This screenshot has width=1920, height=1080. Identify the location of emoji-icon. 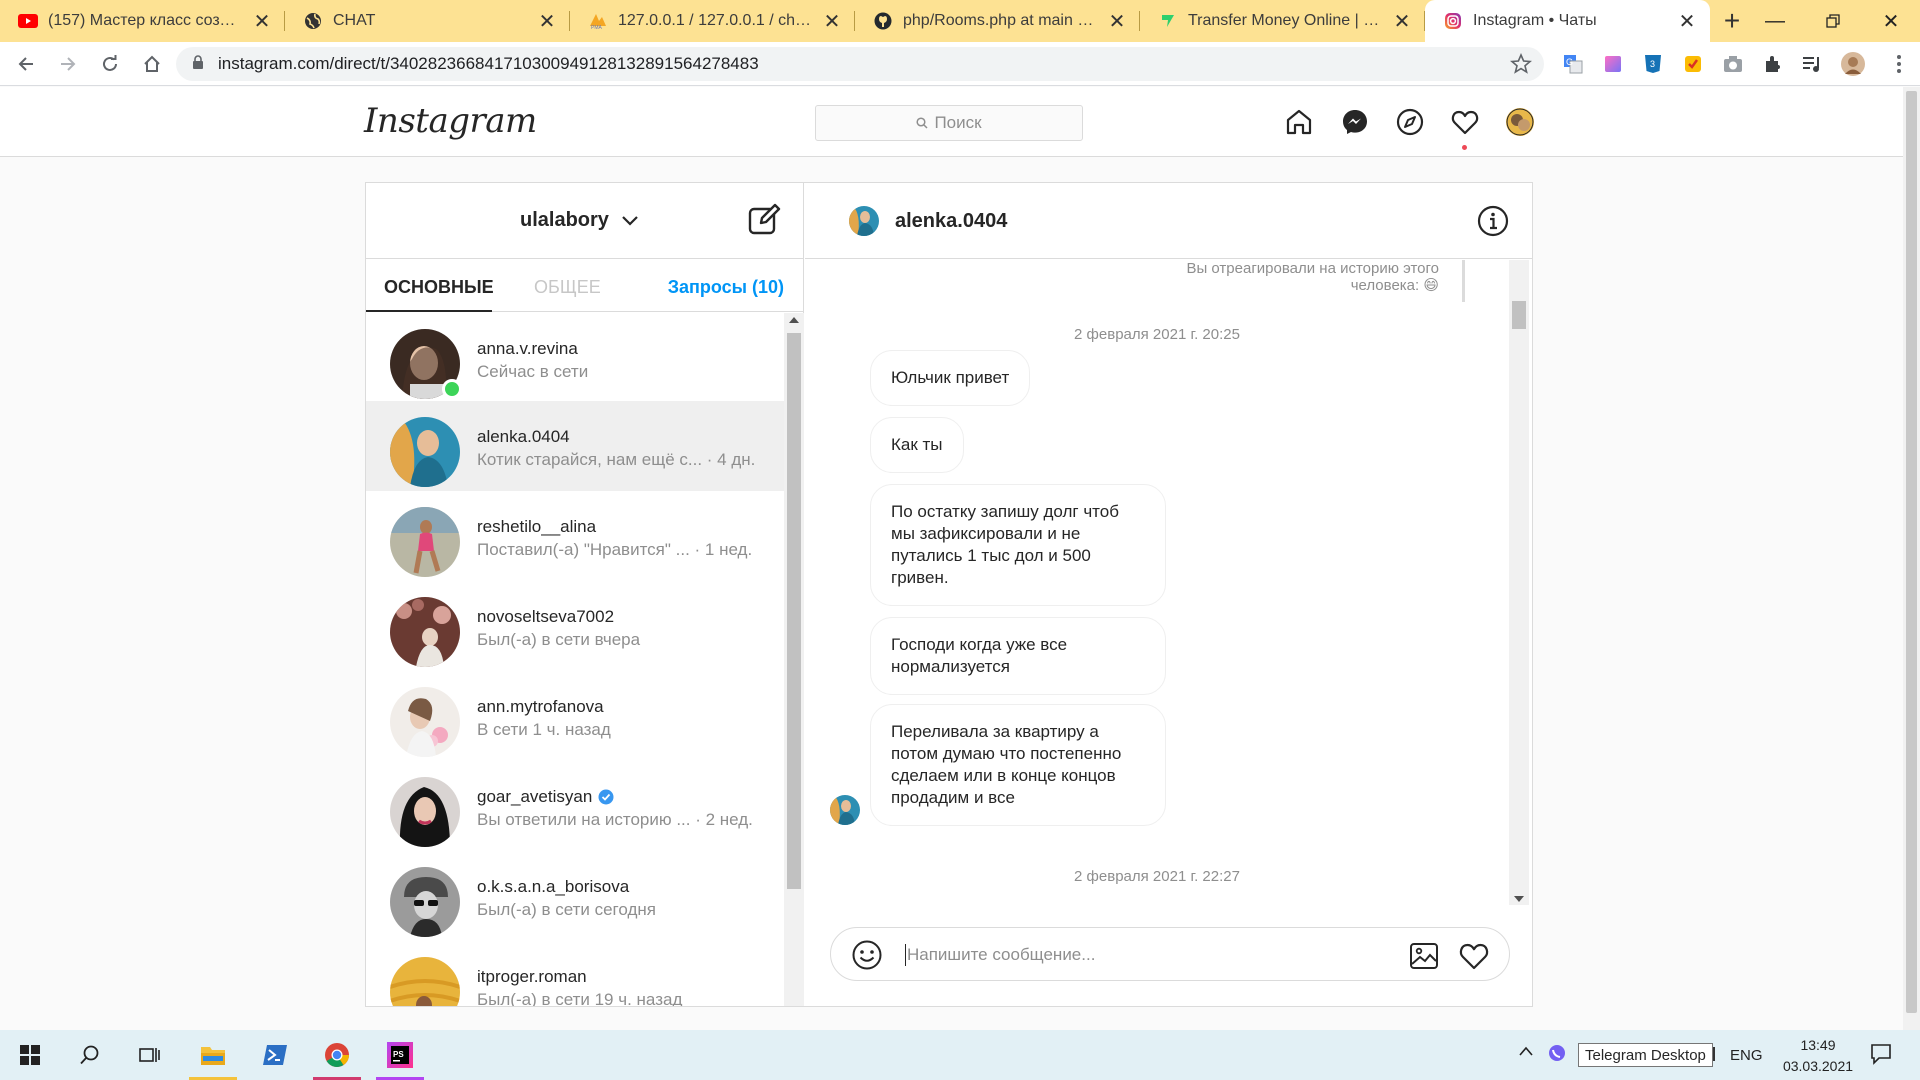
(867, 955).